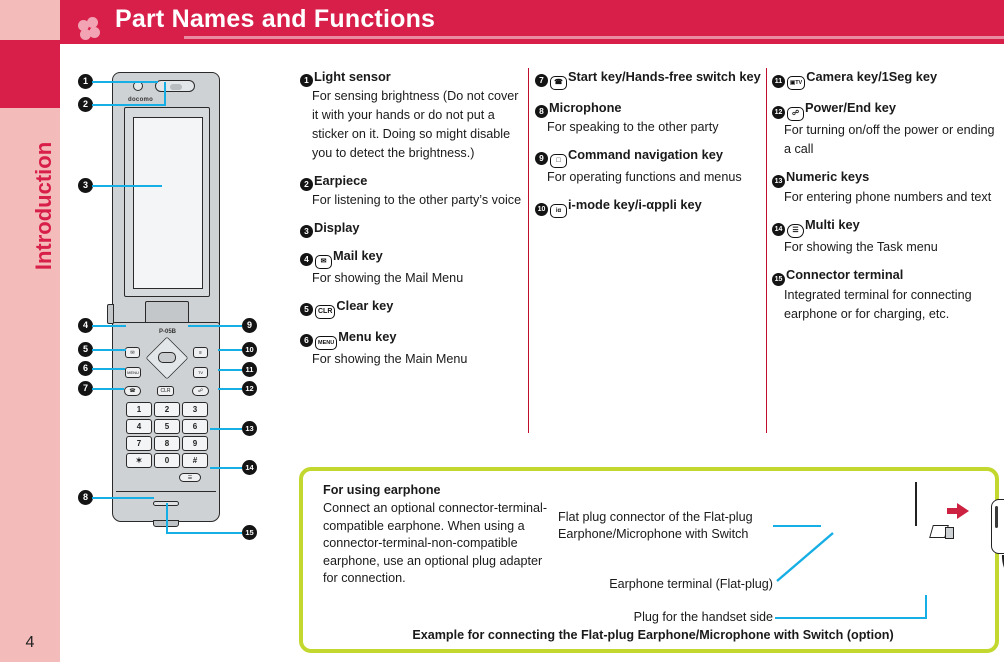  I want to click on part-title: Clear key, so click(365, 305).